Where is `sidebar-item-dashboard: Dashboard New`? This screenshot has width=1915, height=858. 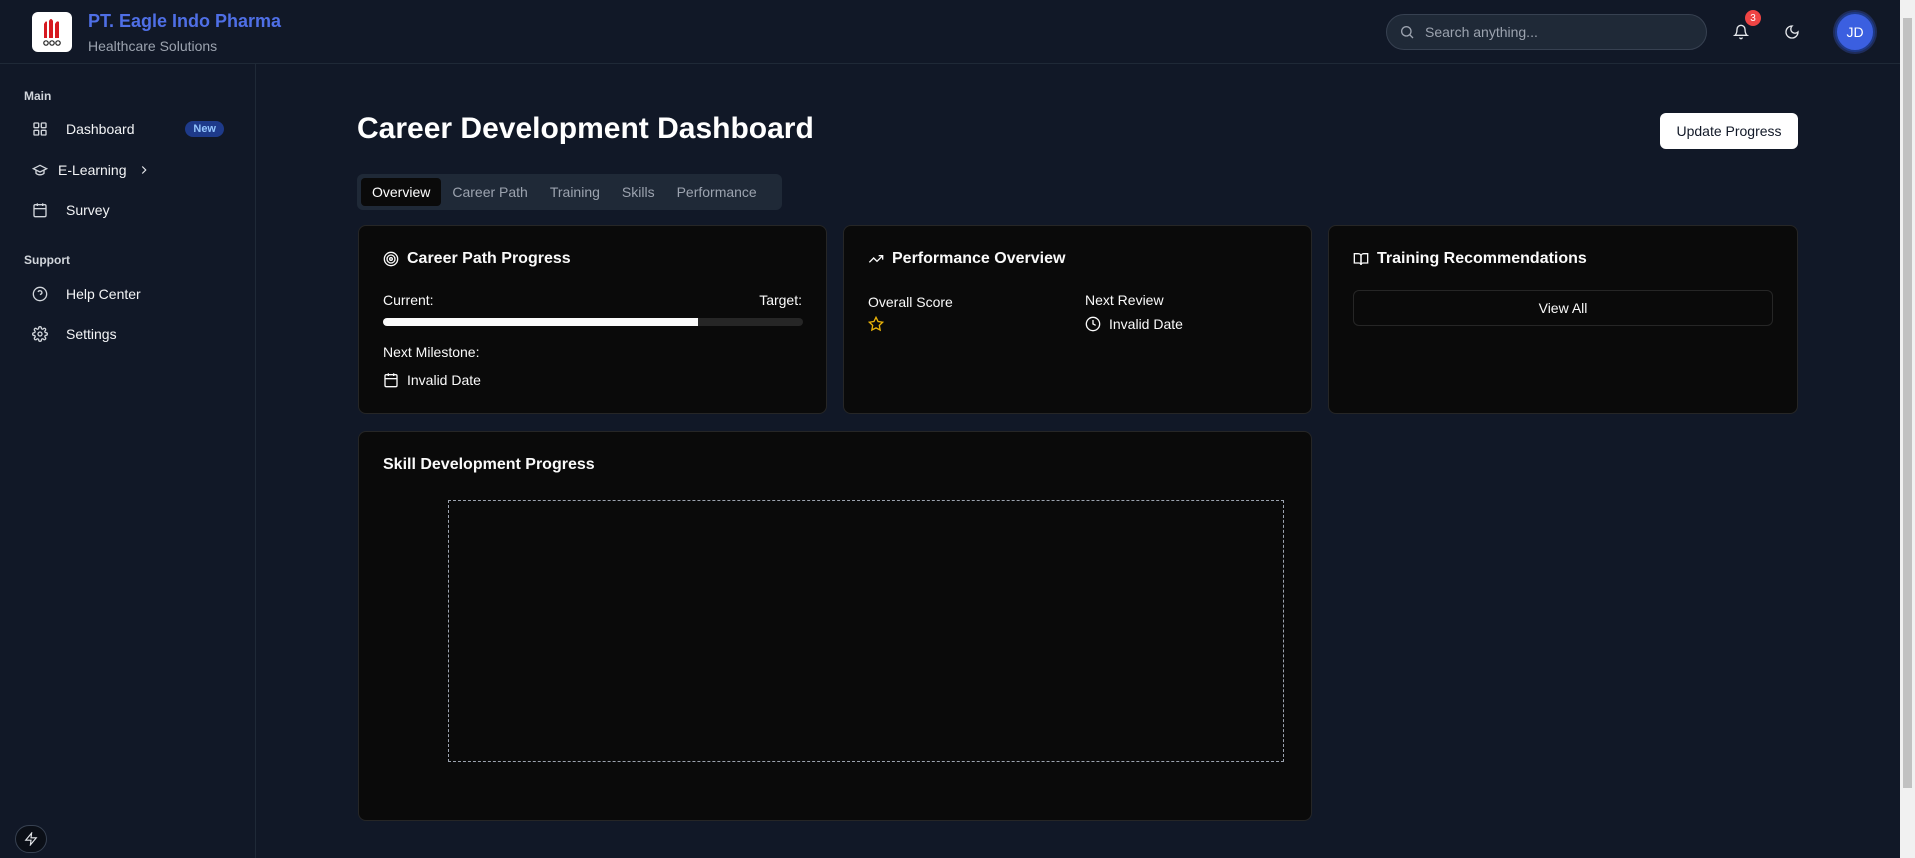
sidebar-item-dashboard: Dashboard New is located at coordinates (128, 129).